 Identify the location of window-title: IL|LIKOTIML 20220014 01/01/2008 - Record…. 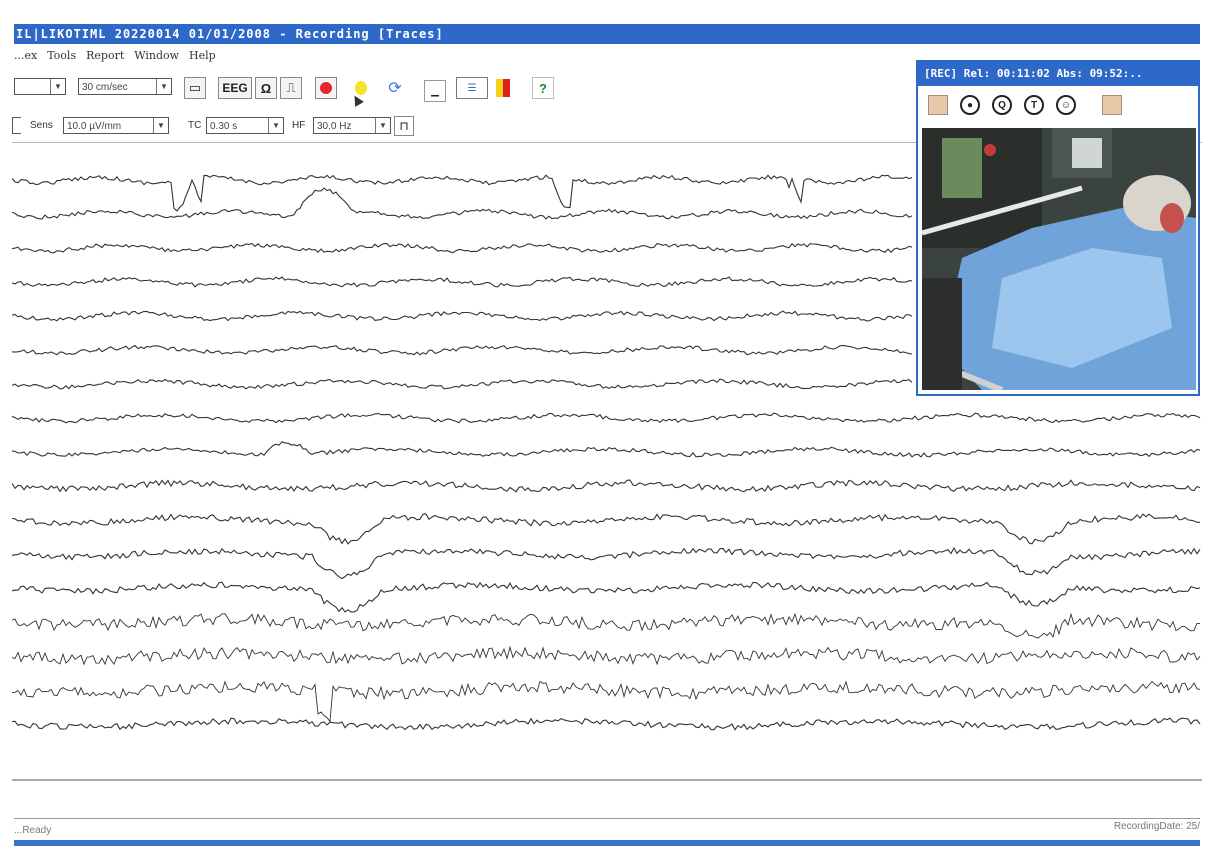
(230, 34).